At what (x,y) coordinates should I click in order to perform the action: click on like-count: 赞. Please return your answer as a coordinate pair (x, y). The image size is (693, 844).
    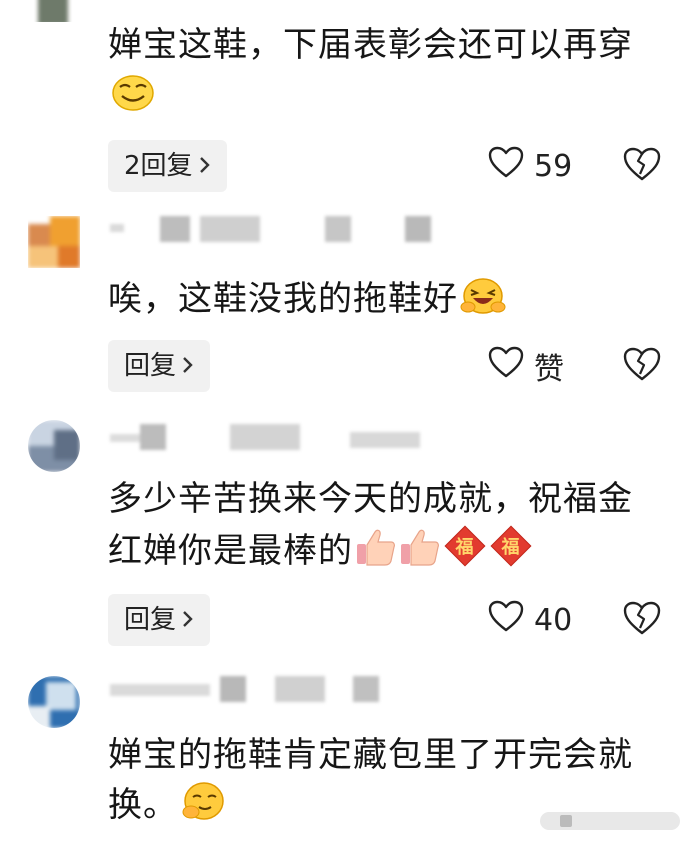
    Looking at the image, I should click on (549, 369).